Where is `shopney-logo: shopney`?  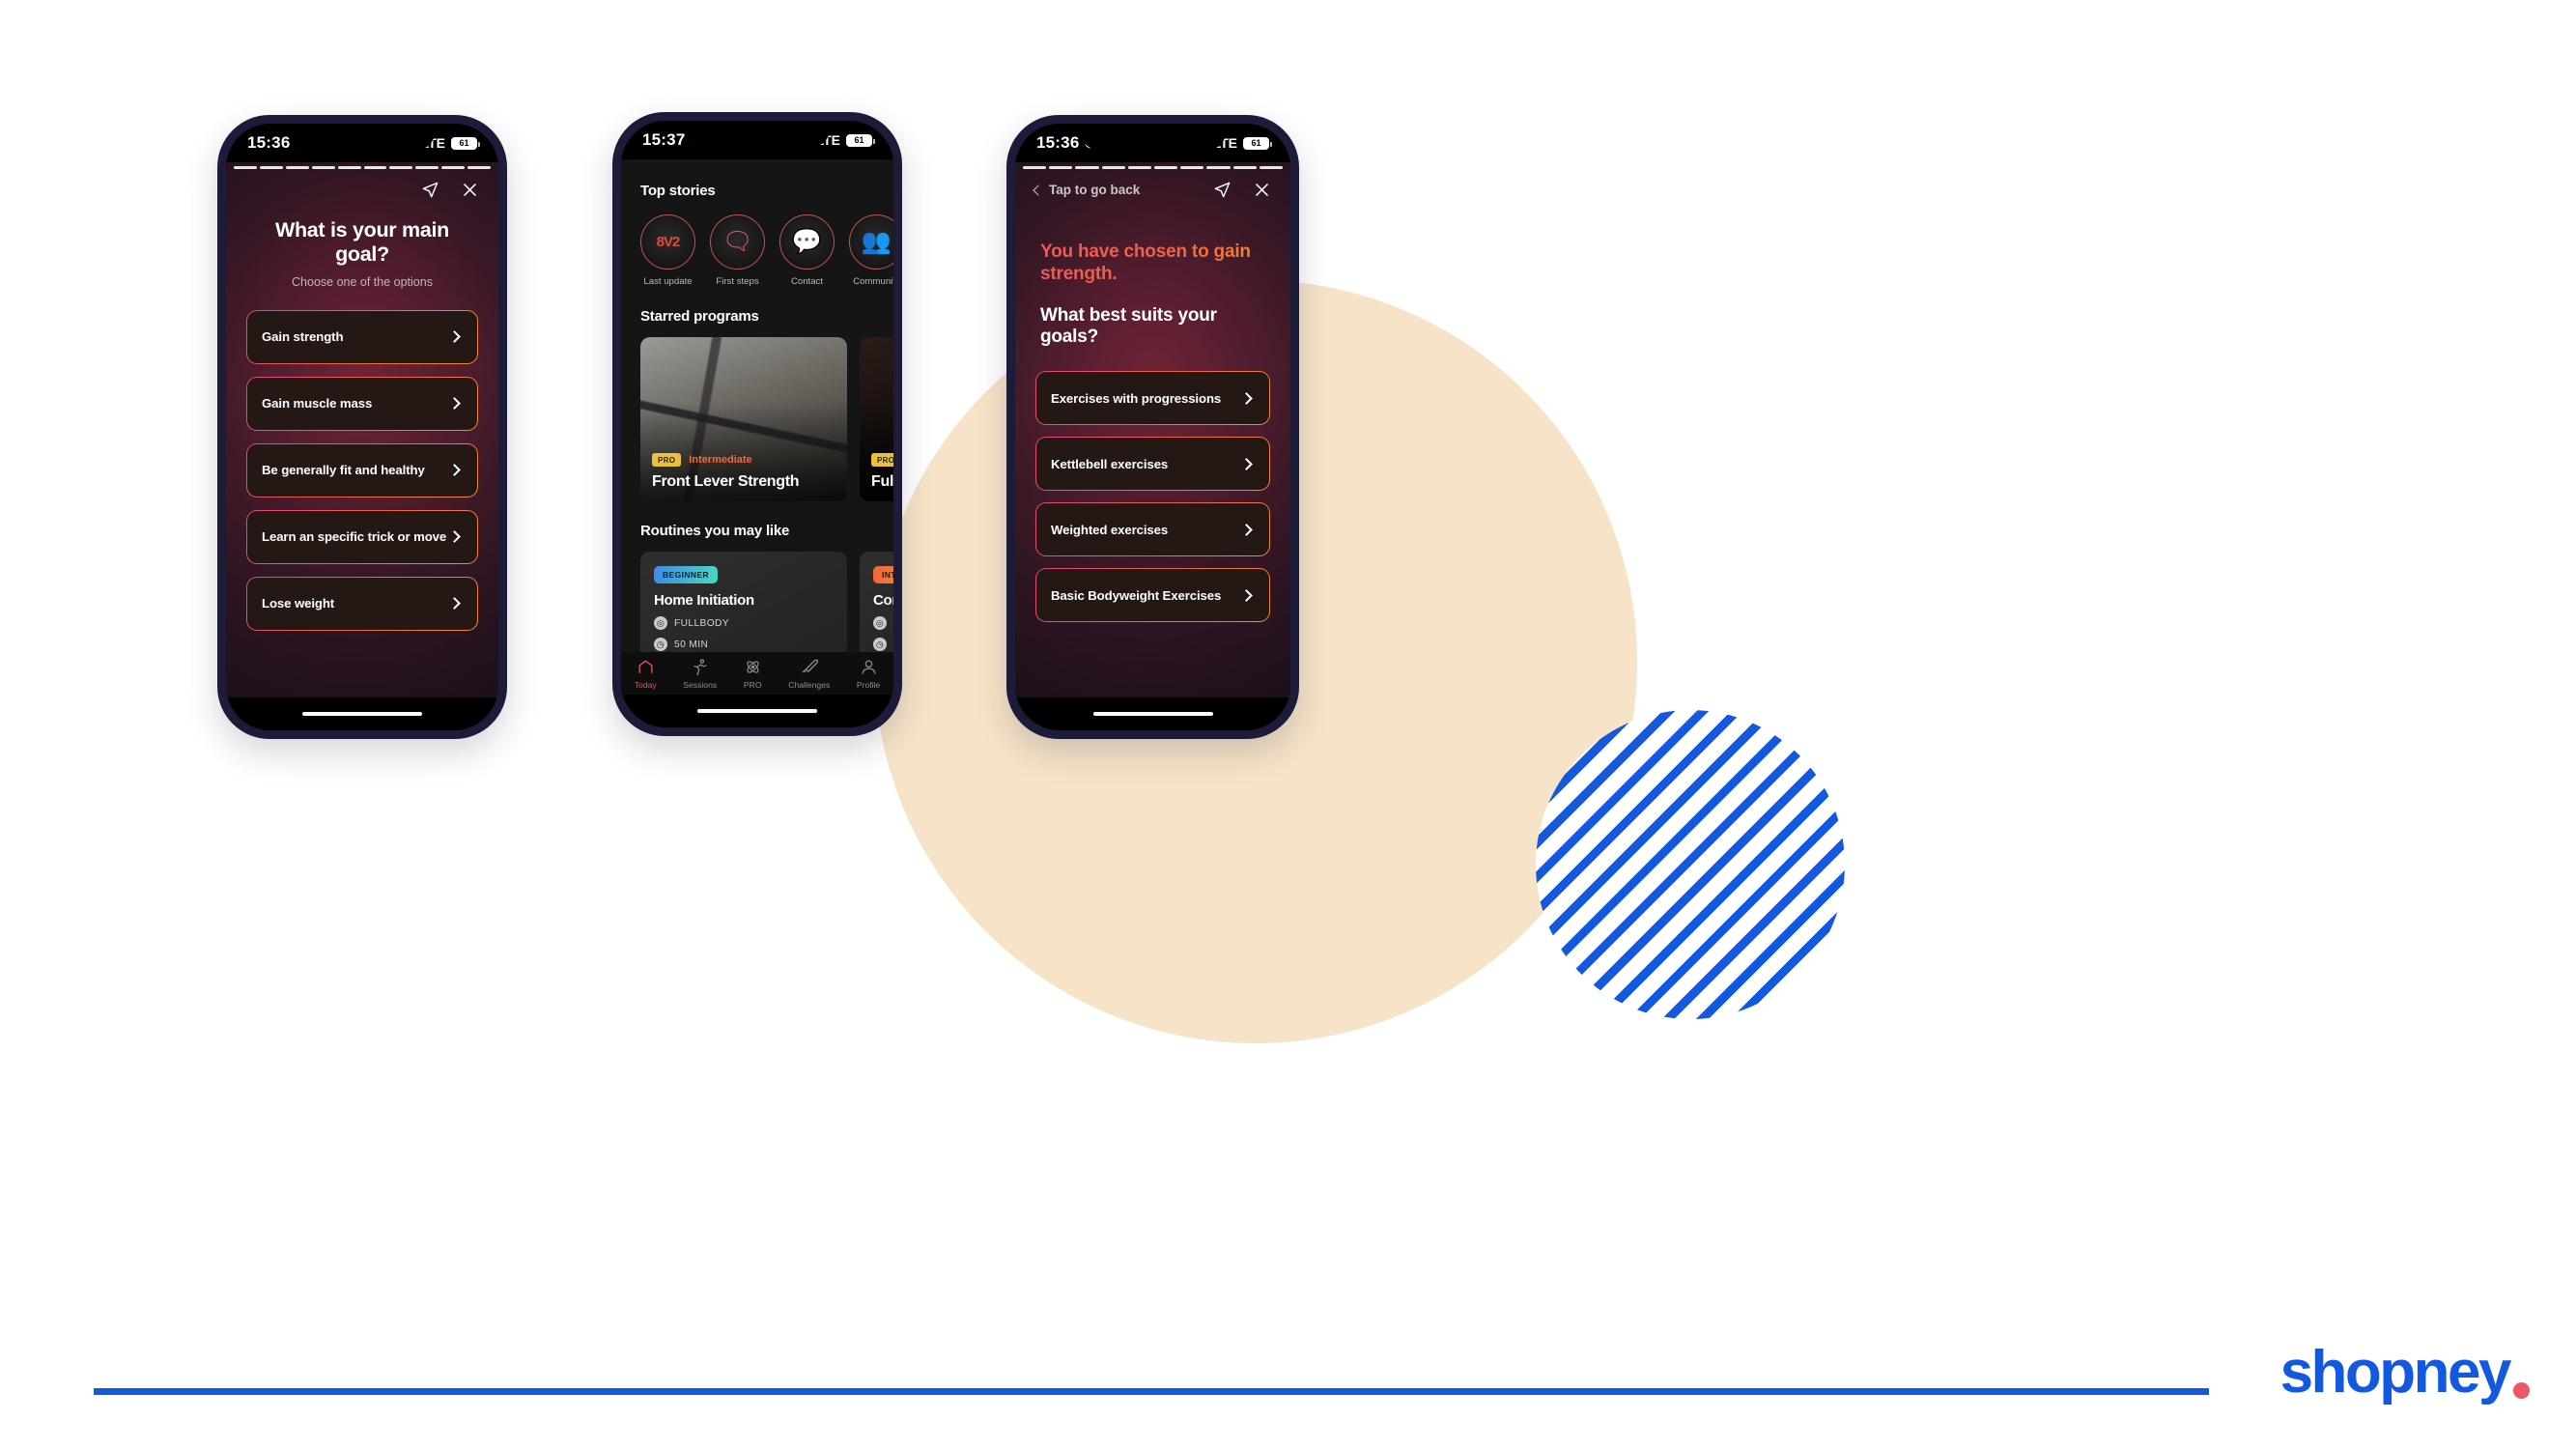 shopney-logo: shopney is located at coordinates (2405, 1373).